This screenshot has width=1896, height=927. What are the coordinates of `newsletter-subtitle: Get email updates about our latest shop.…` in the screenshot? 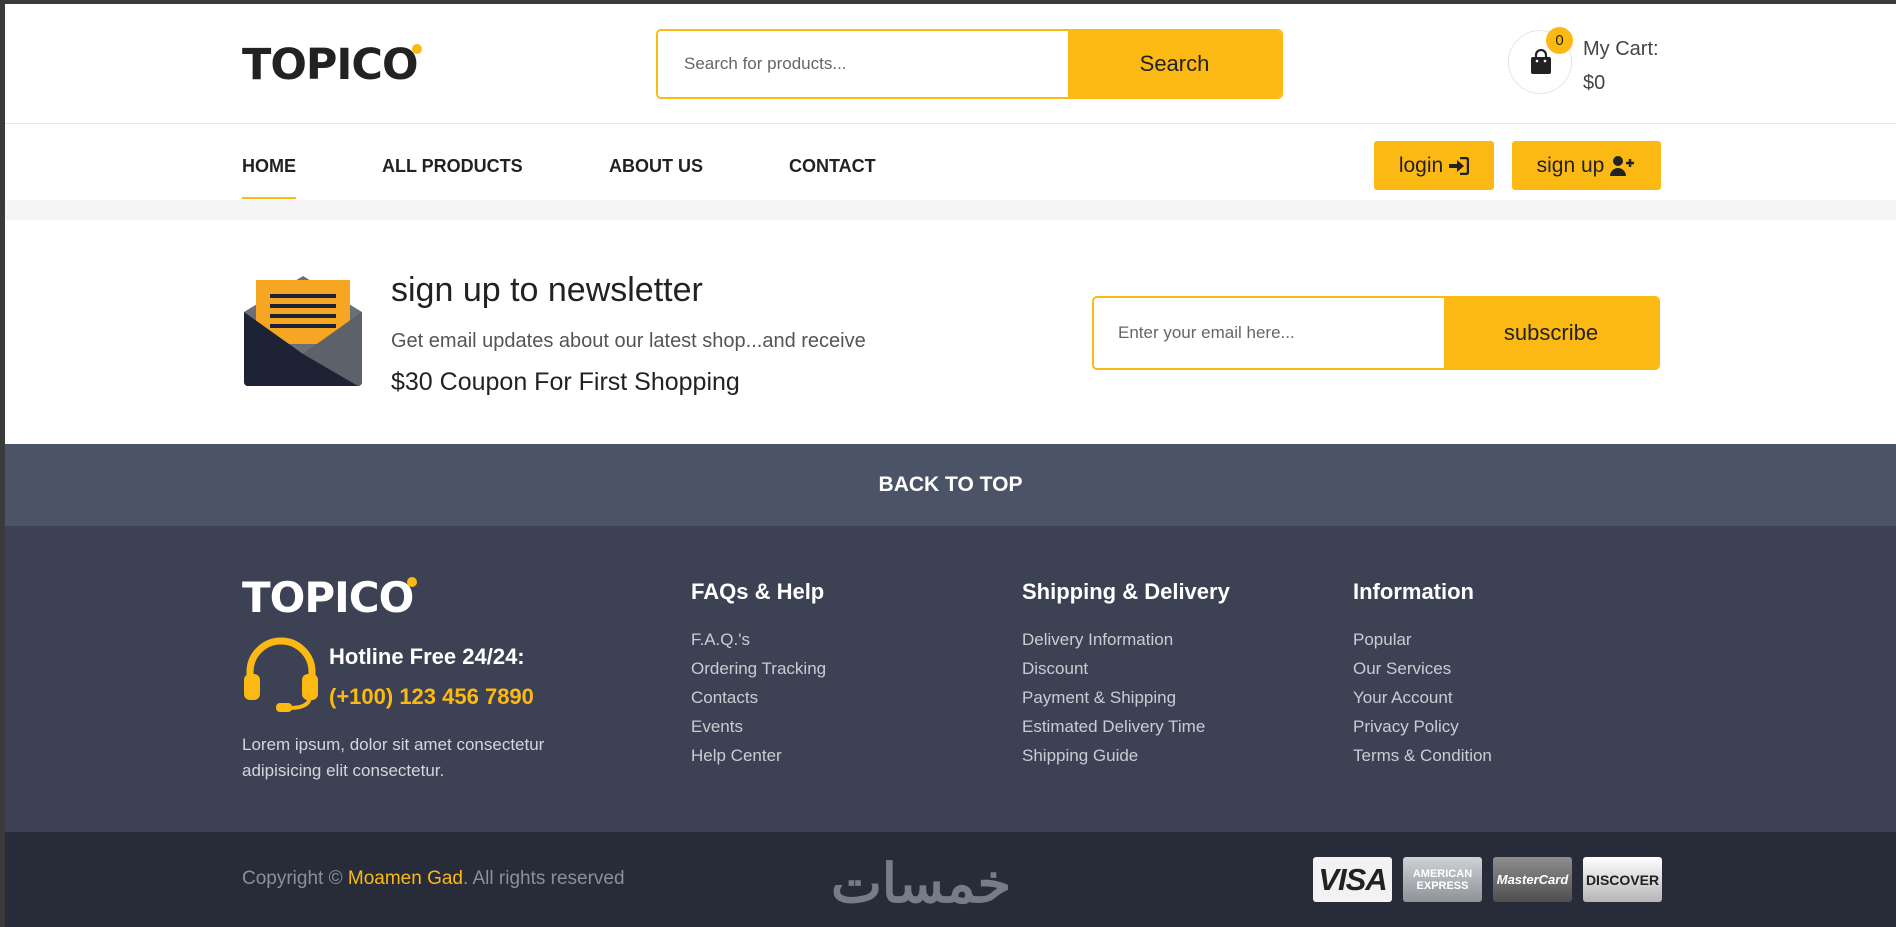 It's located at (628, 341).